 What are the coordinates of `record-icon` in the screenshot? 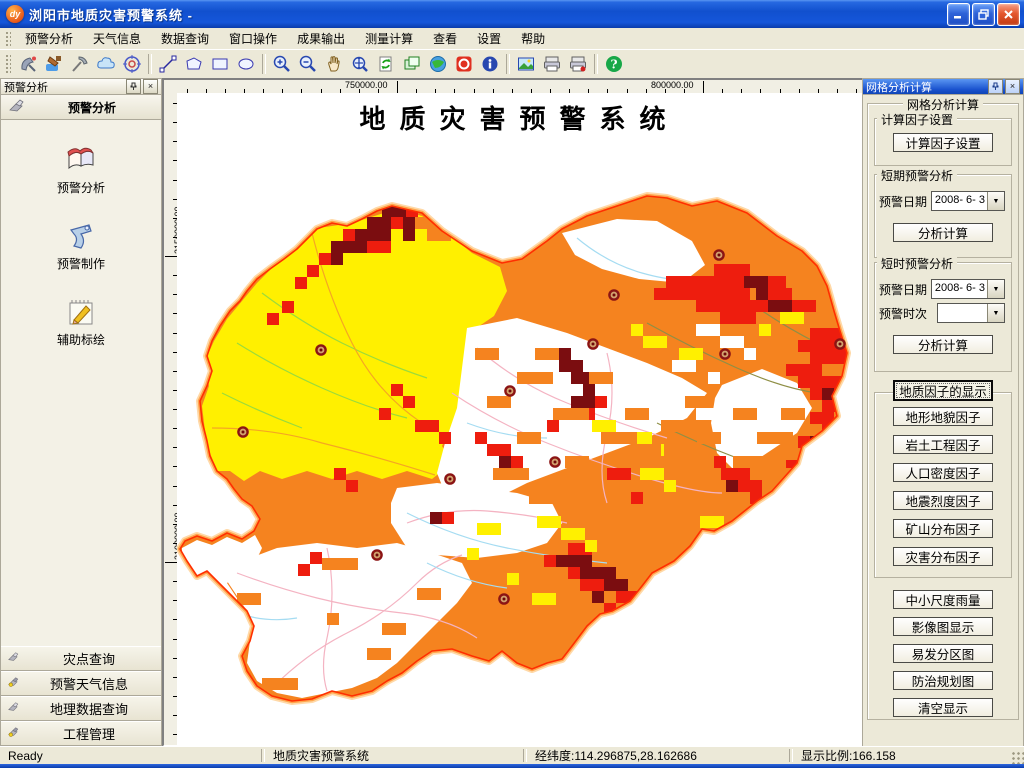 It's located at (464, 64).